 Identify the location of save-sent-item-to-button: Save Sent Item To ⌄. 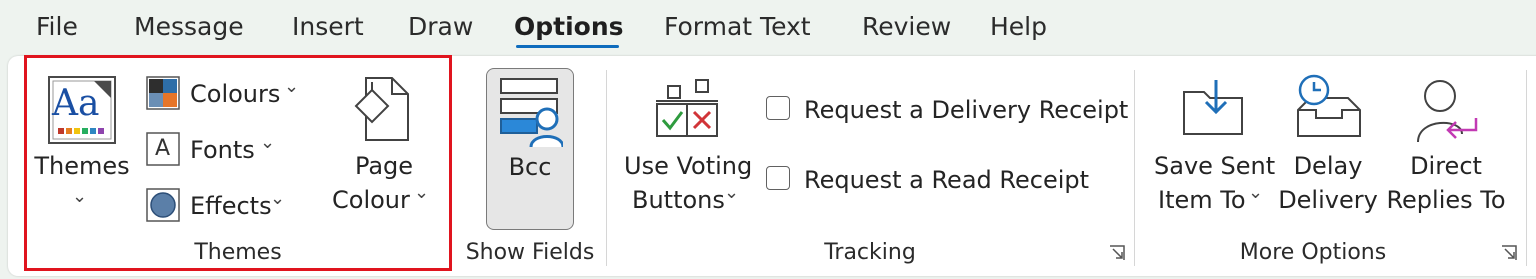
(1215, 150).